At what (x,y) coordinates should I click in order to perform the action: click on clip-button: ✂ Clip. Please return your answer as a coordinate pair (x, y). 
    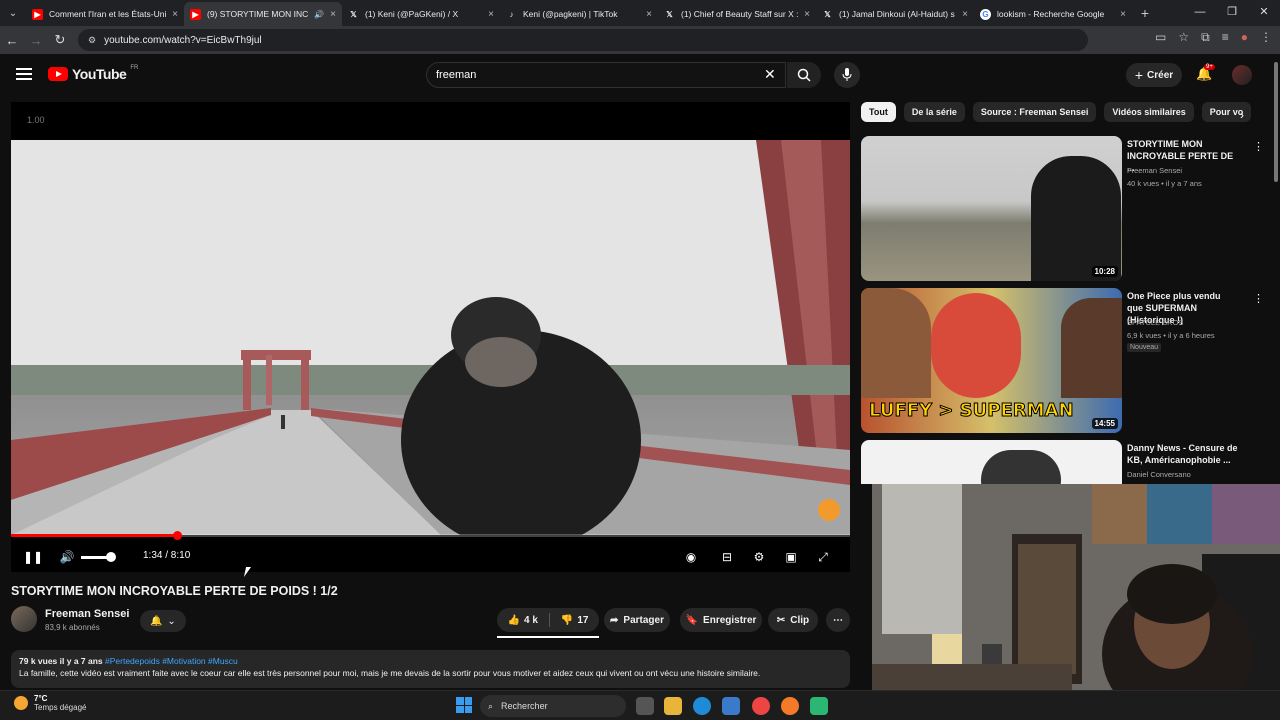
    Looking at the image, I should click on (793, 620).